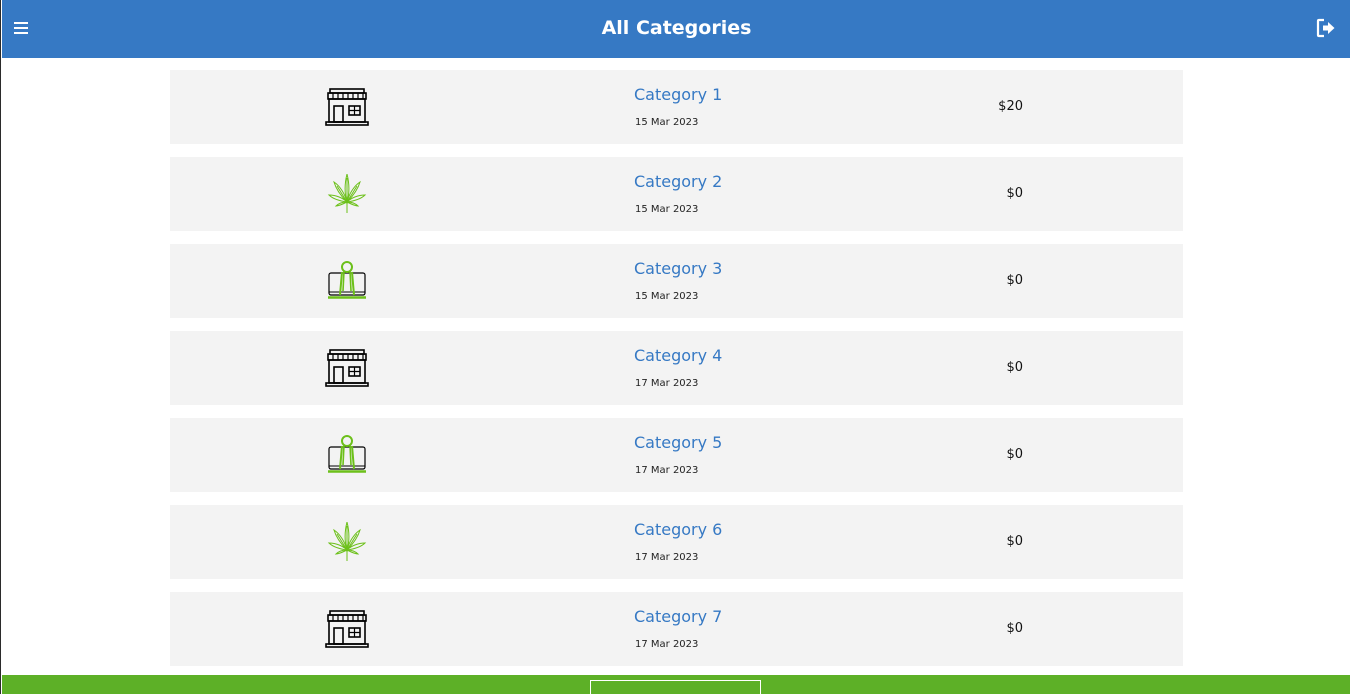  Describe the element at coordinates (1326, 28) in the screenshot. I see `sign-out-icon` at that location.